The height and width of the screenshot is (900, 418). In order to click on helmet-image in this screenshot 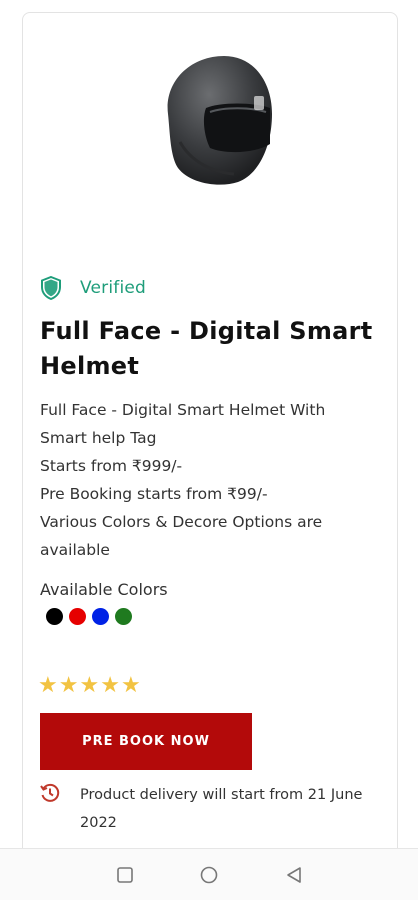, I will do `click(219, 120)`.